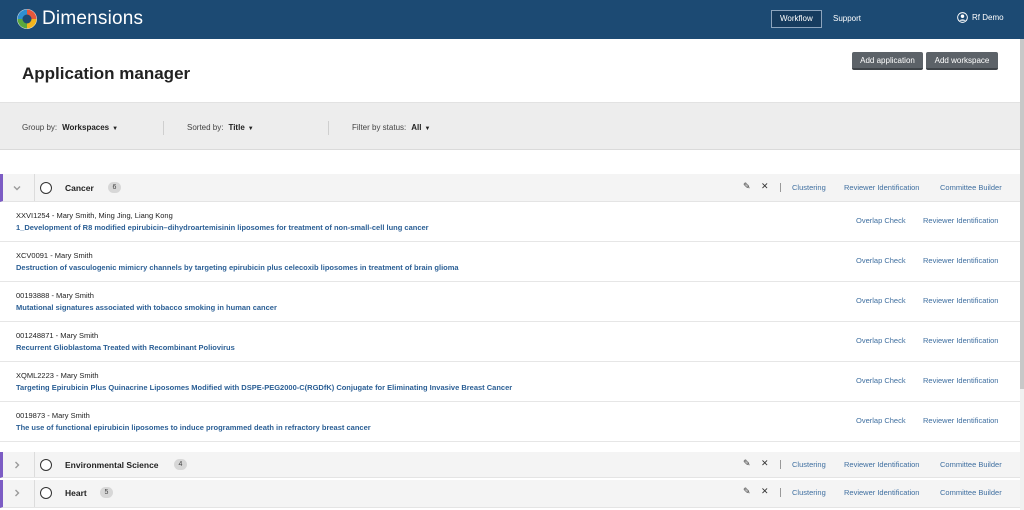  What do you see at coordinates (205, 127) in the screenshot?
I see `sorted-by-label: Sorted by:` at bounding box center [205, 127].